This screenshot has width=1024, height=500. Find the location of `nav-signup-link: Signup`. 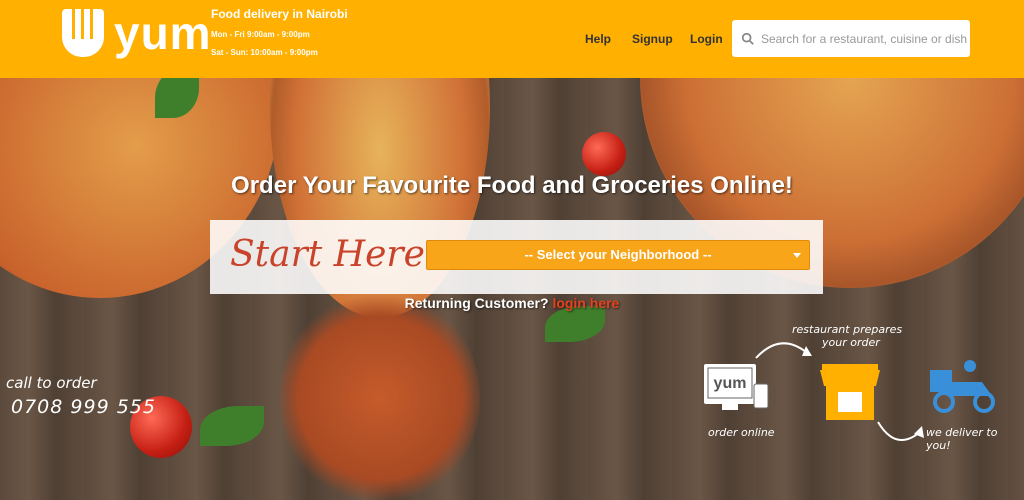

nav-signup-link: Signup is located at coordinates (652, 39).